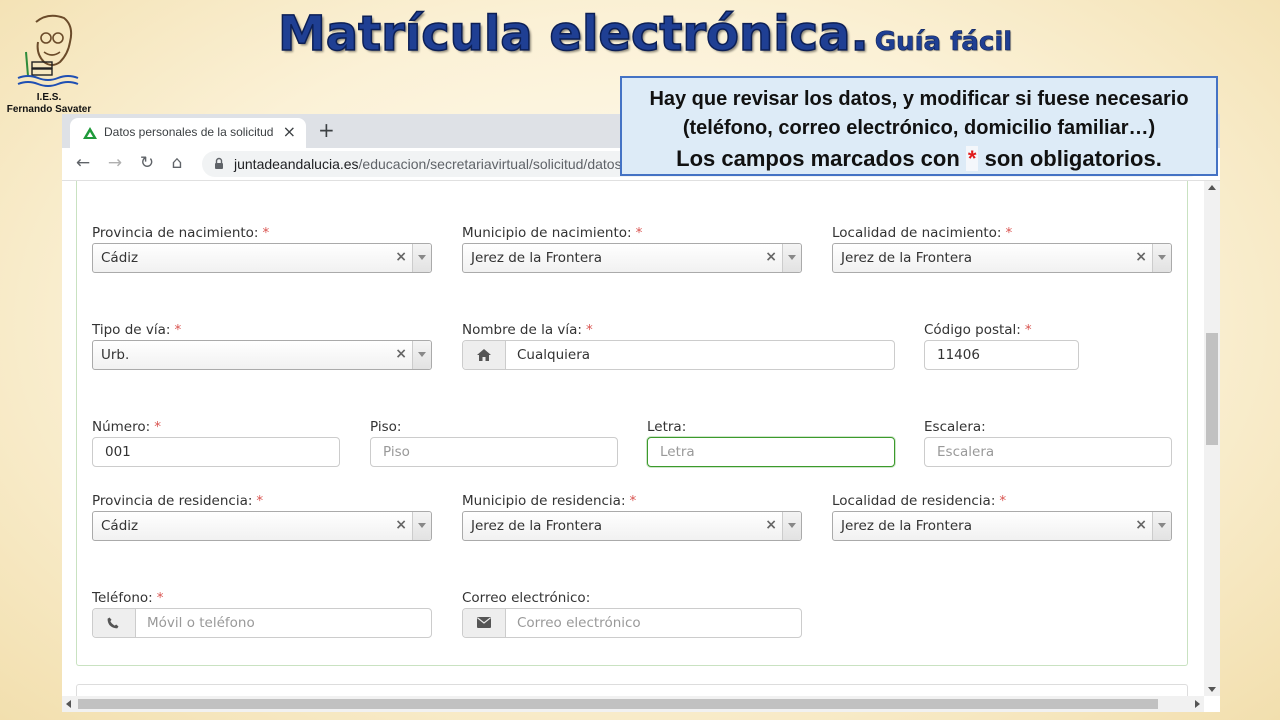 The image size is (1280, 720). What do you see at coordinates (1002, 526) in the screenshot?
I see `localidad-residencia-select: Jerez de la Frontera ×` at bounding box center [1002, 526].